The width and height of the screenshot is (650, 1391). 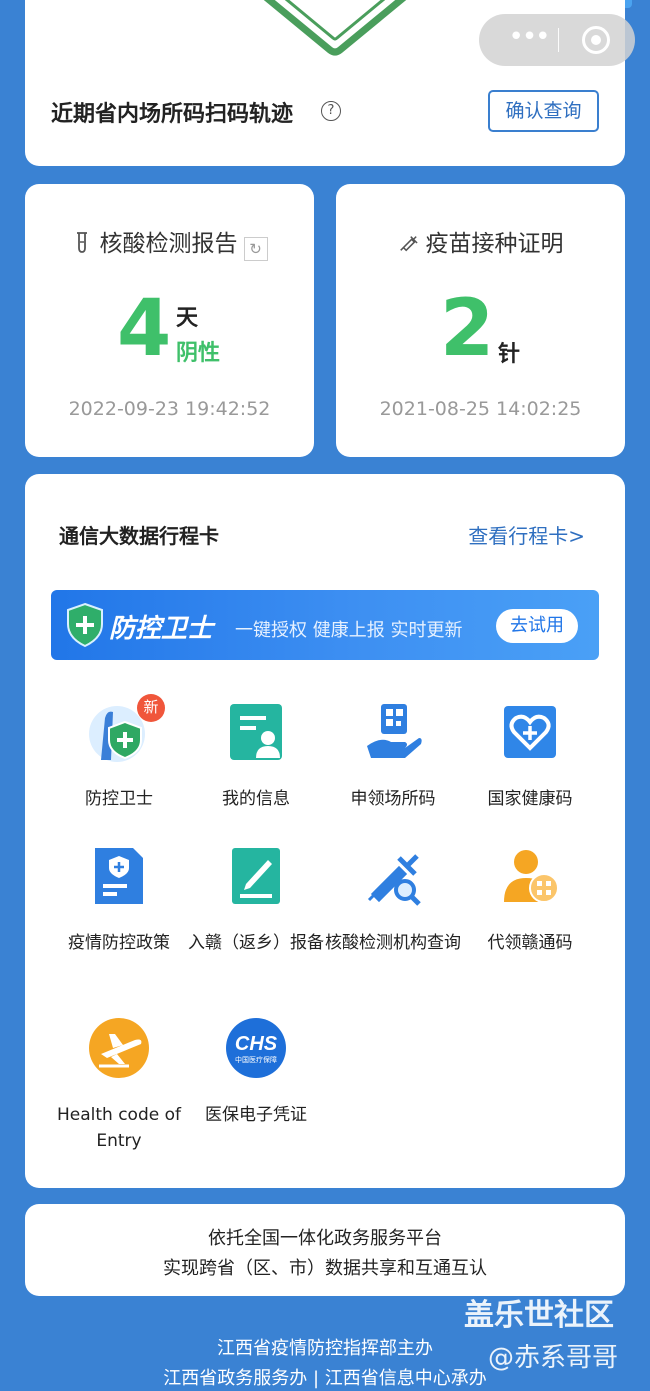 What do you see at coordinates (256, 943) in the screenshot?
I see `grid-item-label: 入赣（返乡）报备` at bounding box center [256, 943].